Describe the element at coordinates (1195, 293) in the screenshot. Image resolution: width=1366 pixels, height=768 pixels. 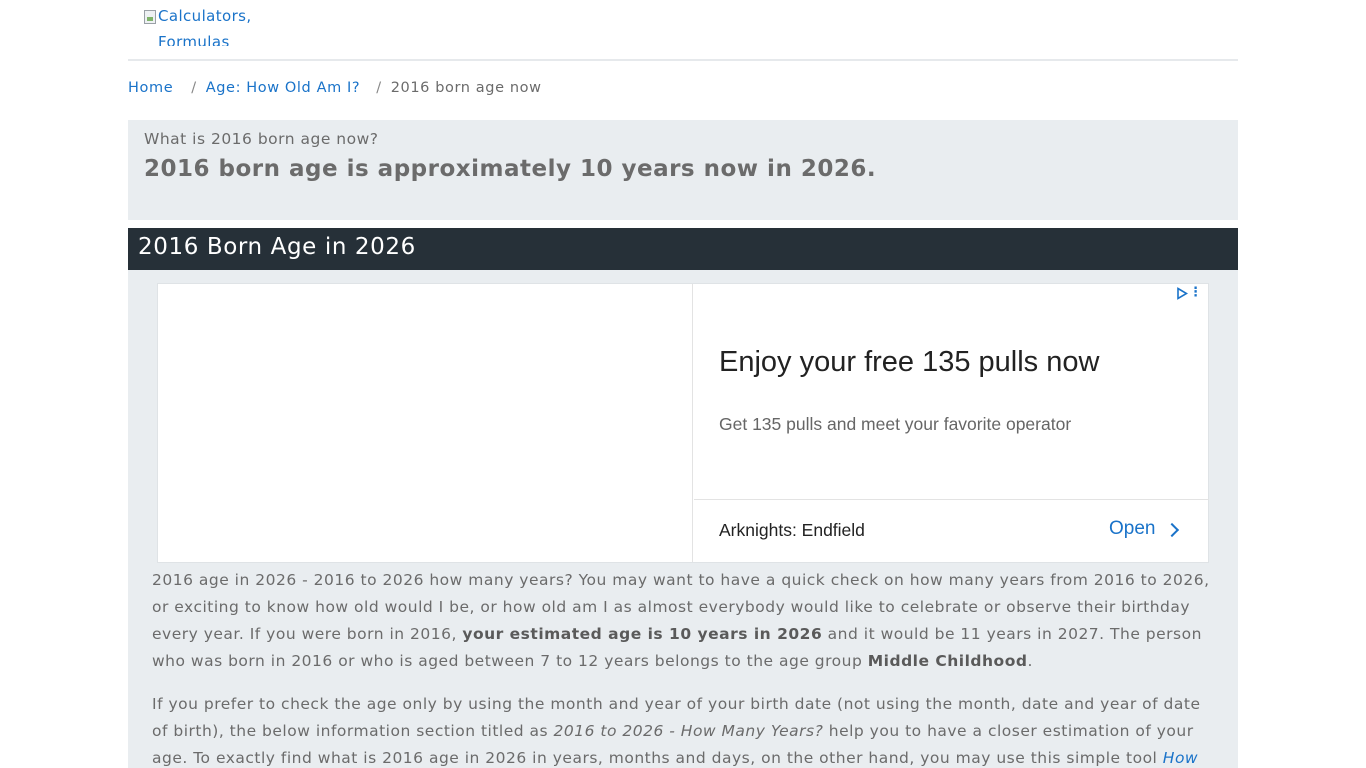
I see `more-vert-icon: ⋮` at that location.